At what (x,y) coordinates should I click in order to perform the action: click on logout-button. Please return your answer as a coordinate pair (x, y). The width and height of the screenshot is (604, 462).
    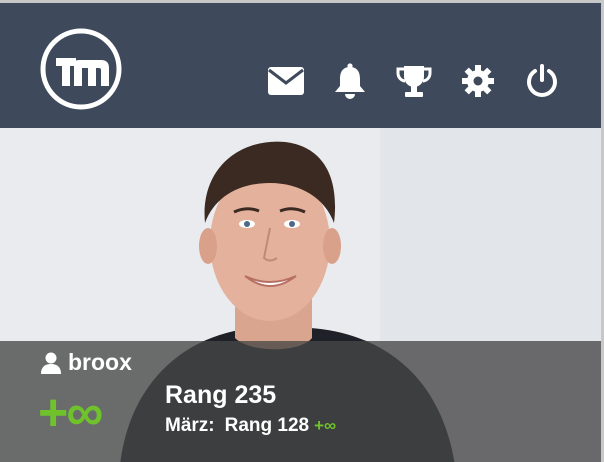
    Looking at the image, I should click on (542, 81).